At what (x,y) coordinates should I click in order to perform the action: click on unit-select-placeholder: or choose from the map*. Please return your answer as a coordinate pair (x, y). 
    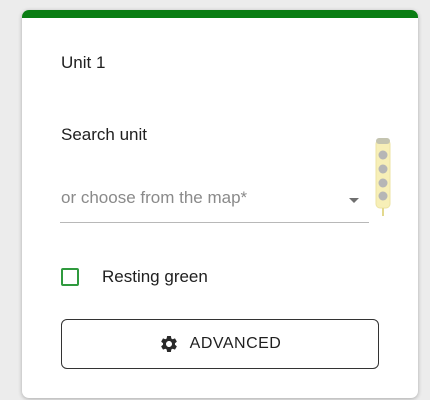
    Looking at the image, I should click on (154, 197).